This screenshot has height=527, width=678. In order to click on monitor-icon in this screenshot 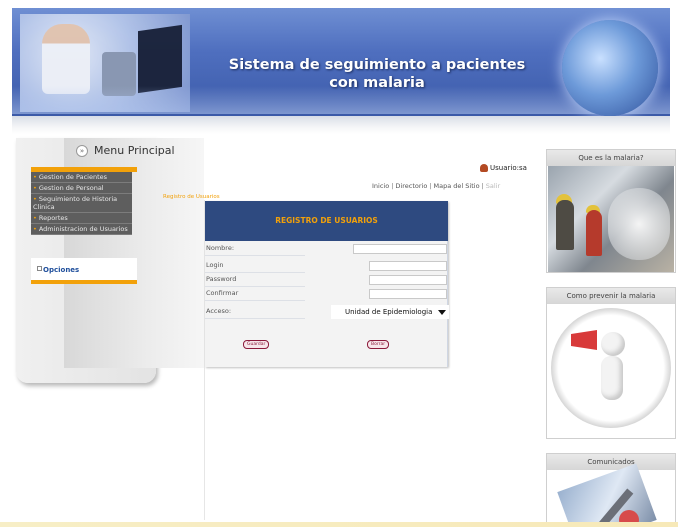, I will do `click(160, 59)`.